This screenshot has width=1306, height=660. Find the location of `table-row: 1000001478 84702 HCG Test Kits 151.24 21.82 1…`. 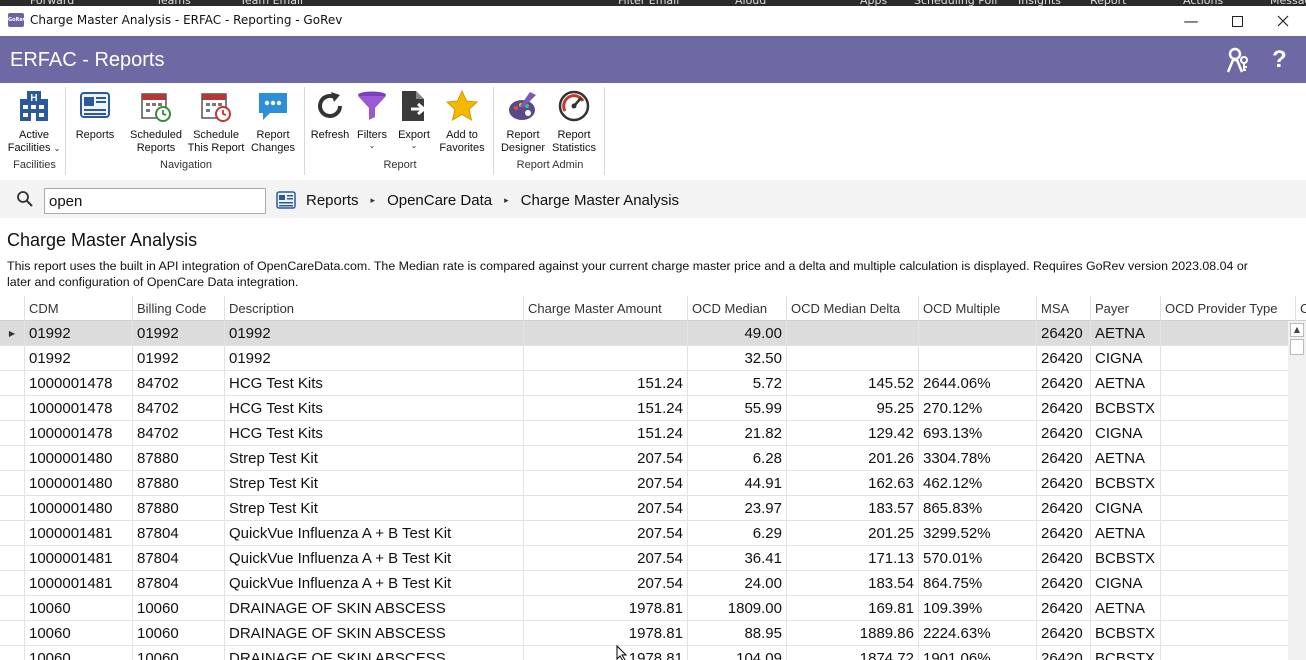

table-row: 1000001478 84702 HCG Test Kits 151.24 21.82 1… is located at coordinates (648, 433).